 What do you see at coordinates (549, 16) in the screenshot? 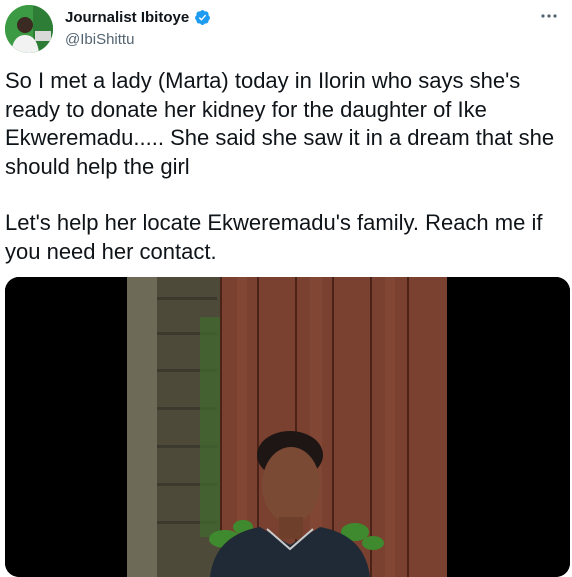
I see `more-options-icon` at bounding box center [549, 16].